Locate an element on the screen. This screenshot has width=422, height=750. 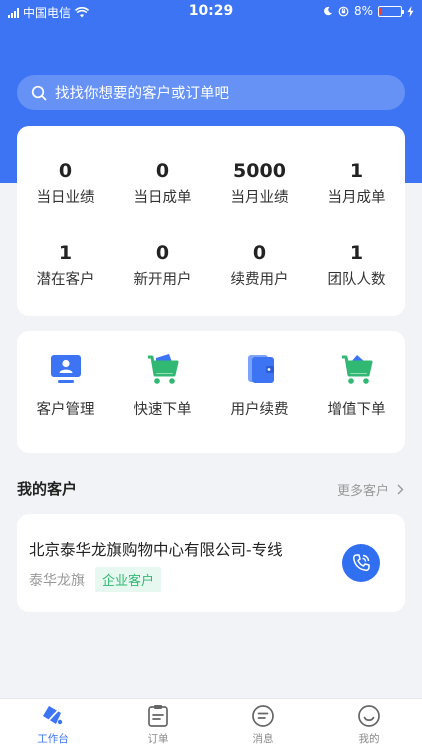
search-placeholder: 找找你想要的客户或订单吧 is located at coordinates (142, 94).